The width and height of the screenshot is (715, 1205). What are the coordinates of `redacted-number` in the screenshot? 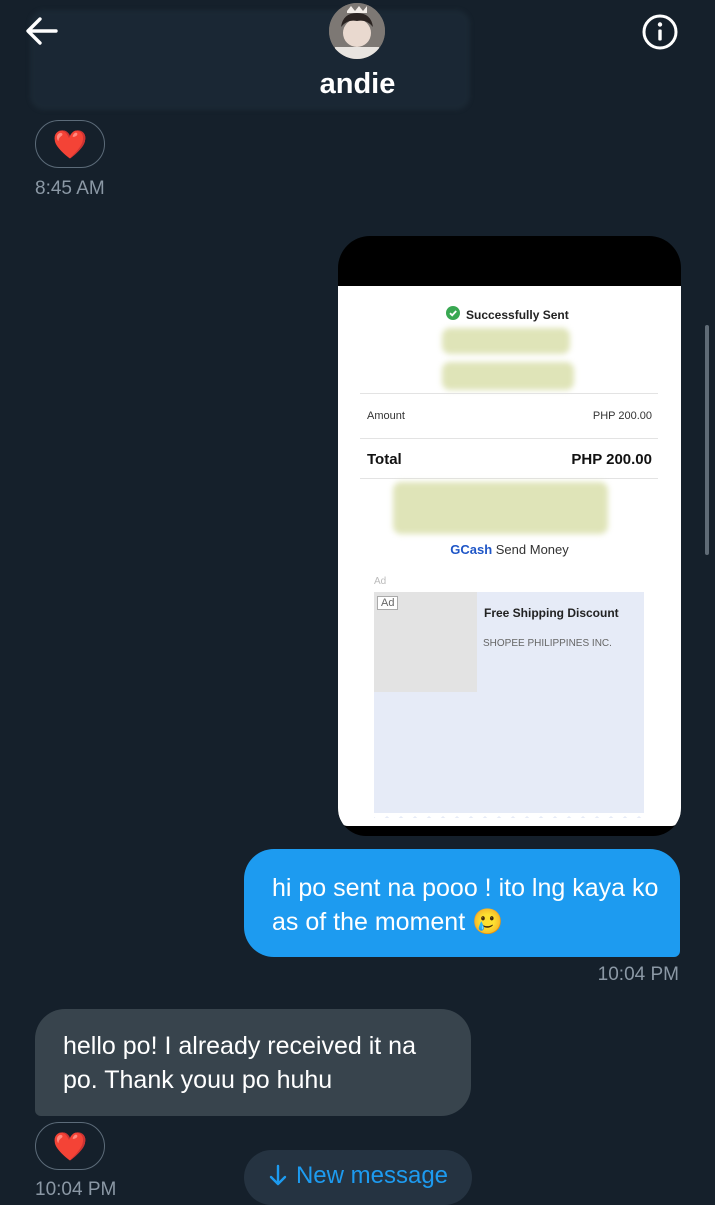 It's located at (508, 376).